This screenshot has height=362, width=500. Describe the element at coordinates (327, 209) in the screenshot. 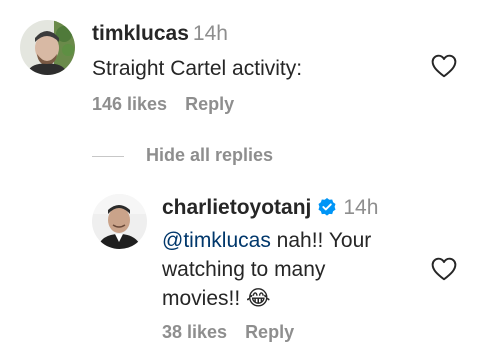

I see `verified-badge-icon` at that location.